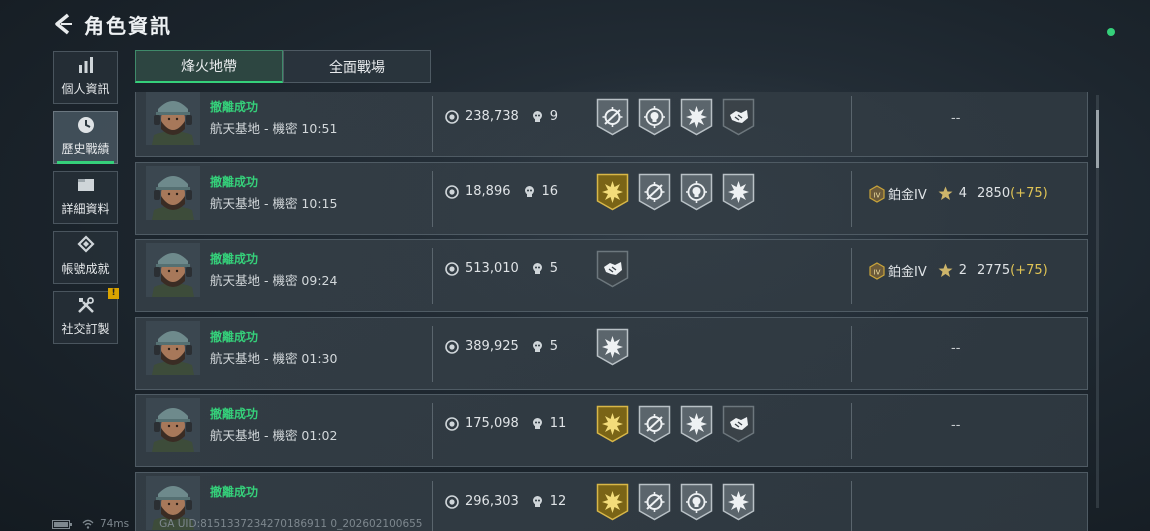  What do you see at coordinates (907, 272) in the screenshot?
I see `rank-name: 鉑金IV` at bounding box center [907, 272].